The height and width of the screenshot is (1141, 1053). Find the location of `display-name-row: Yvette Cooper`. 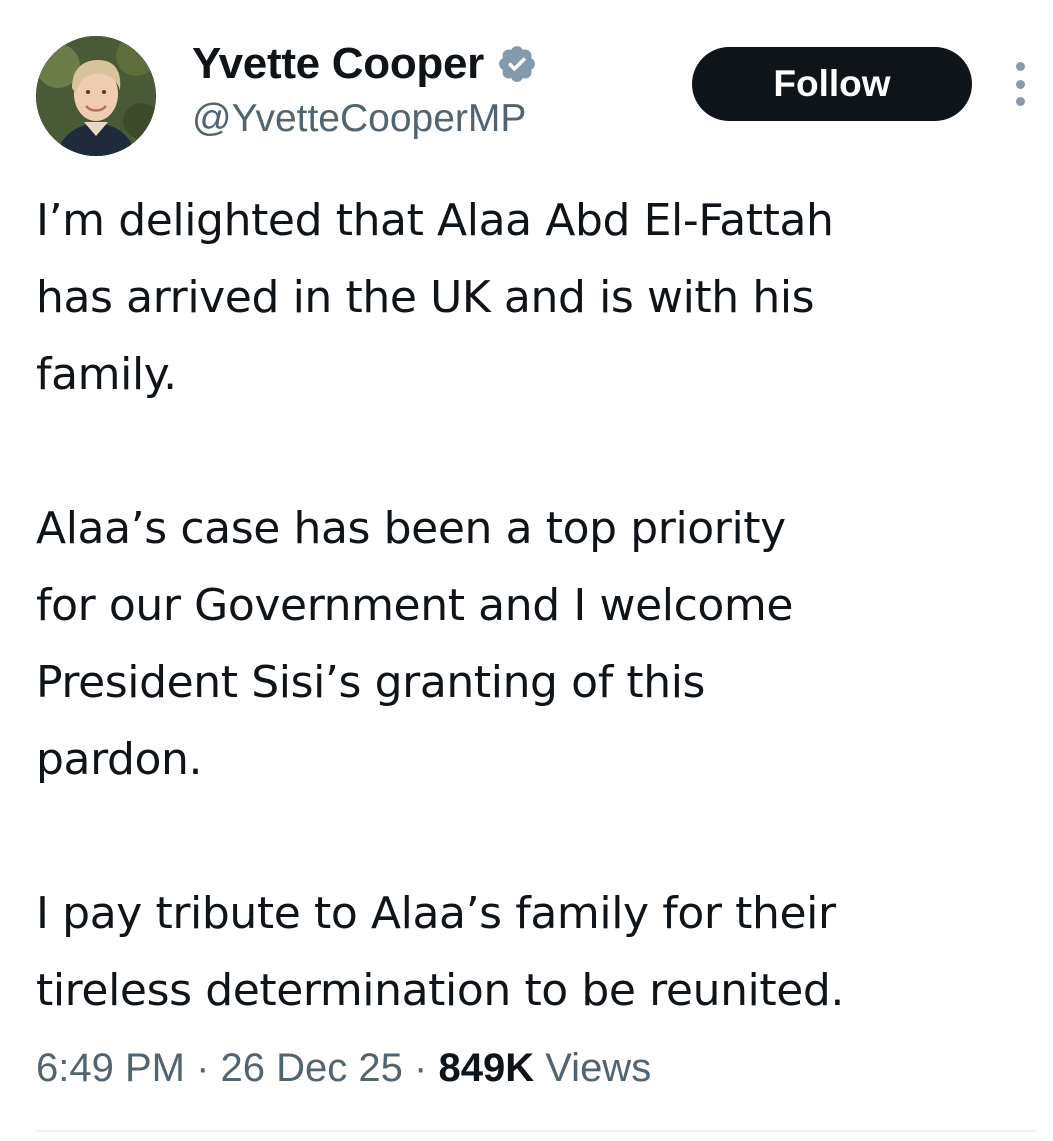

display-name-row: Yvette Cooper is located at coordinates (365, 64).